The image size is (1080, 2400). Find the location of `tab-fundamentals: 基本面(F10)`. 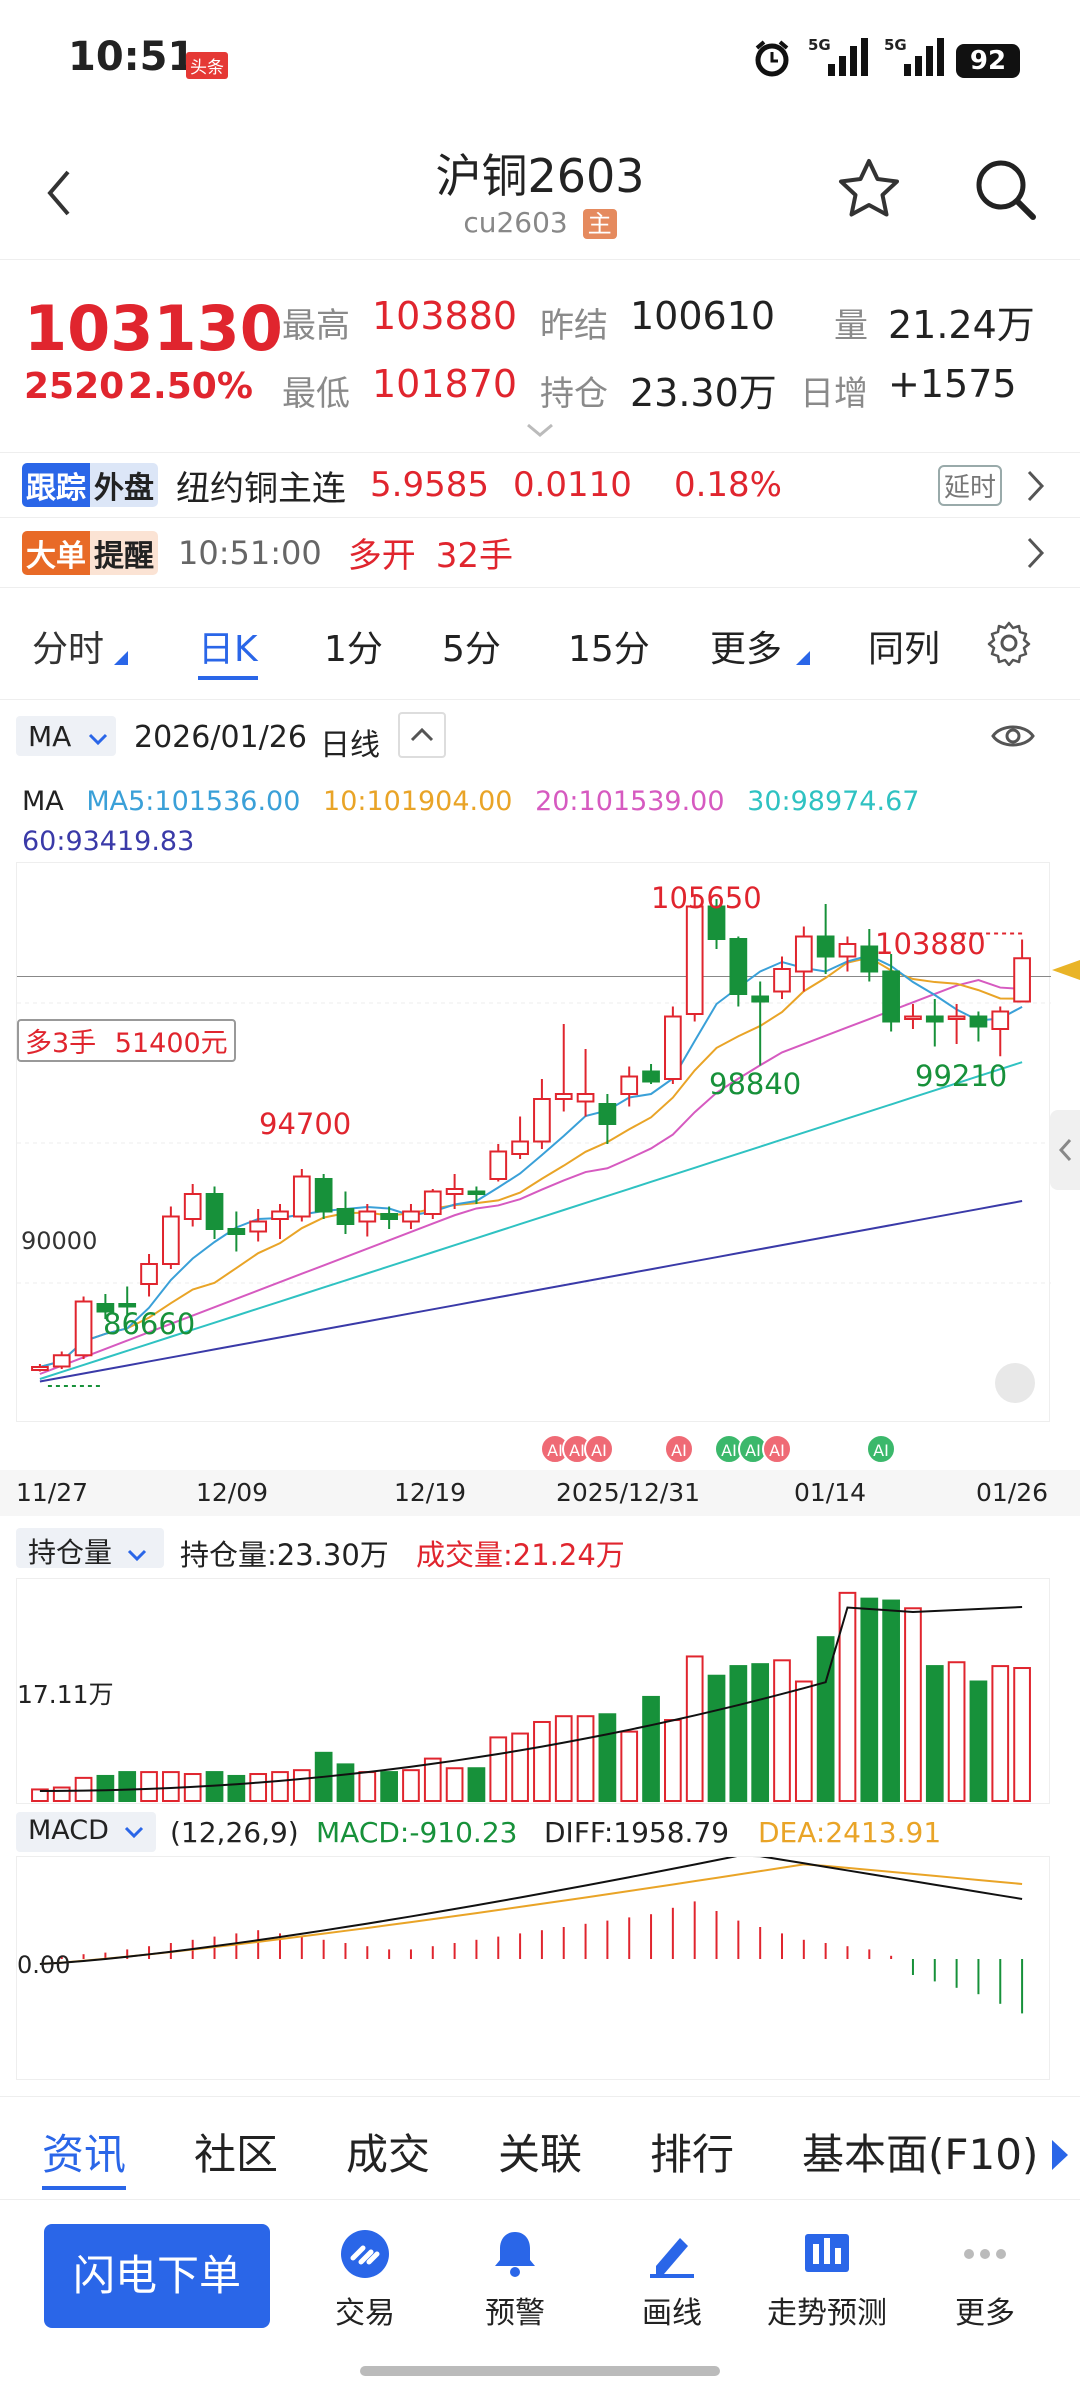

tab-fundamentals: 基本面(F10) is located at coordinates (920, 2151).